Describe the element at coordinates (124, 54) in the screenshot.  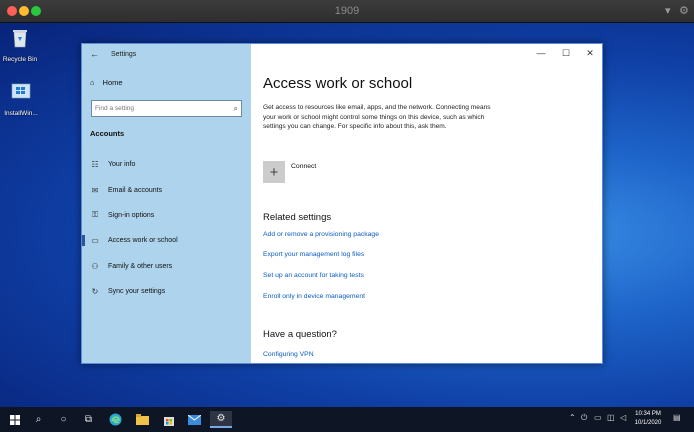
I see `app-title: Settings` at that location.